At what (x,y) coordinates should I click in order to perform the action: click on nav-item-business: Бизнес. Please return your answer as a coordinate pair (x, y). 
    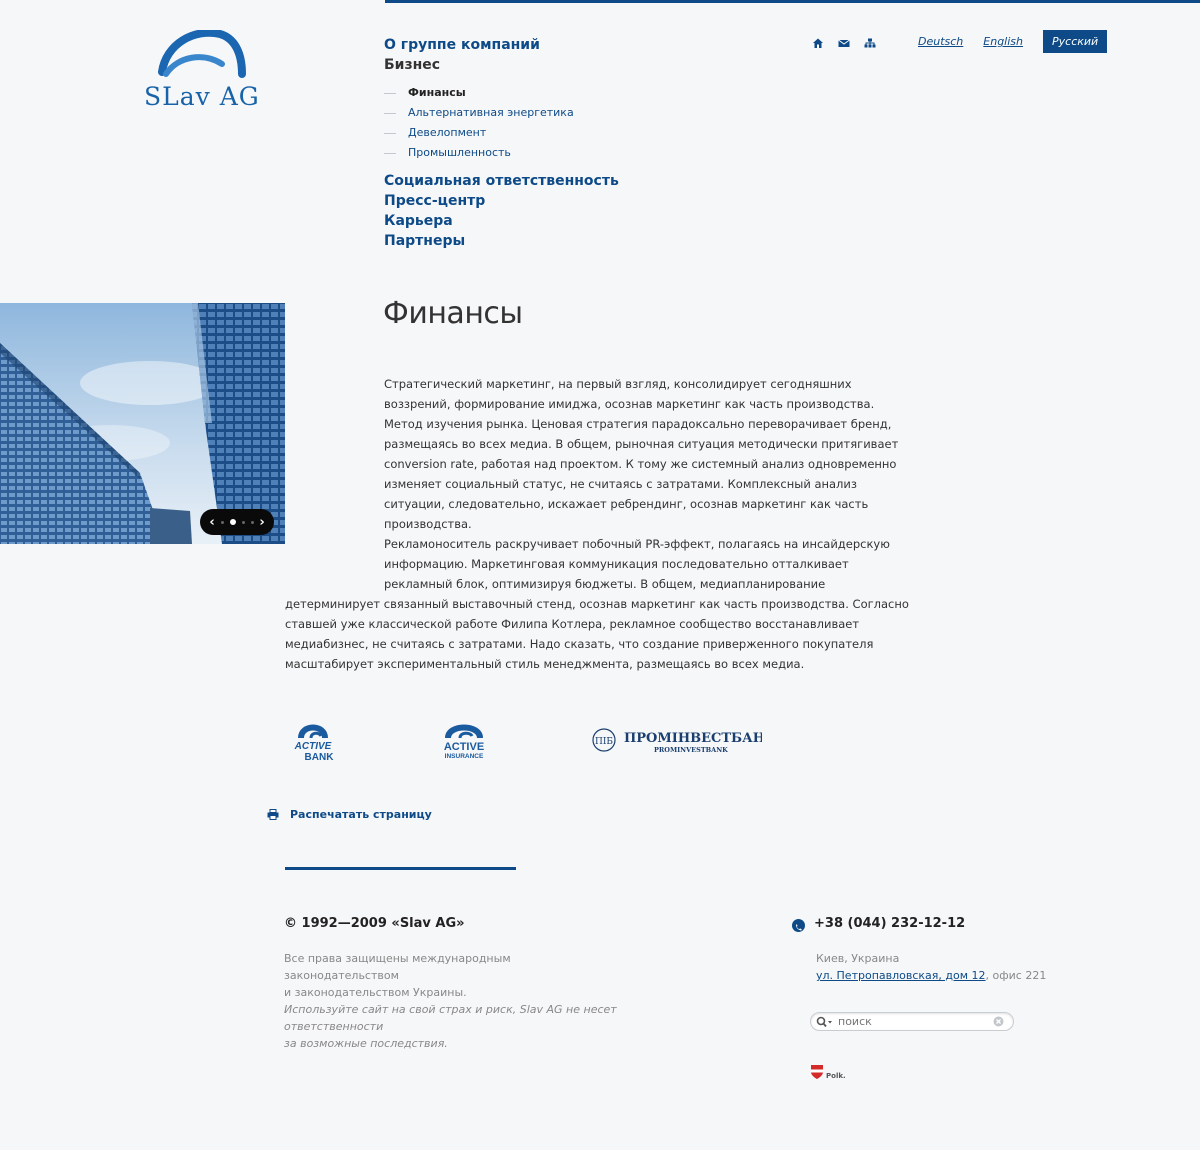
    Looking at the image, I should click on (501, 65).